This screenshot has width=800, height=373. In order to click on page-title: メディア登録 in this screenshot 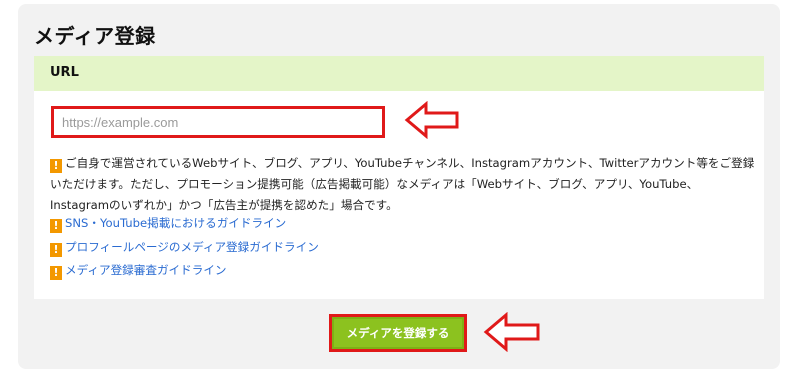, I will do `click(95, 36)`.